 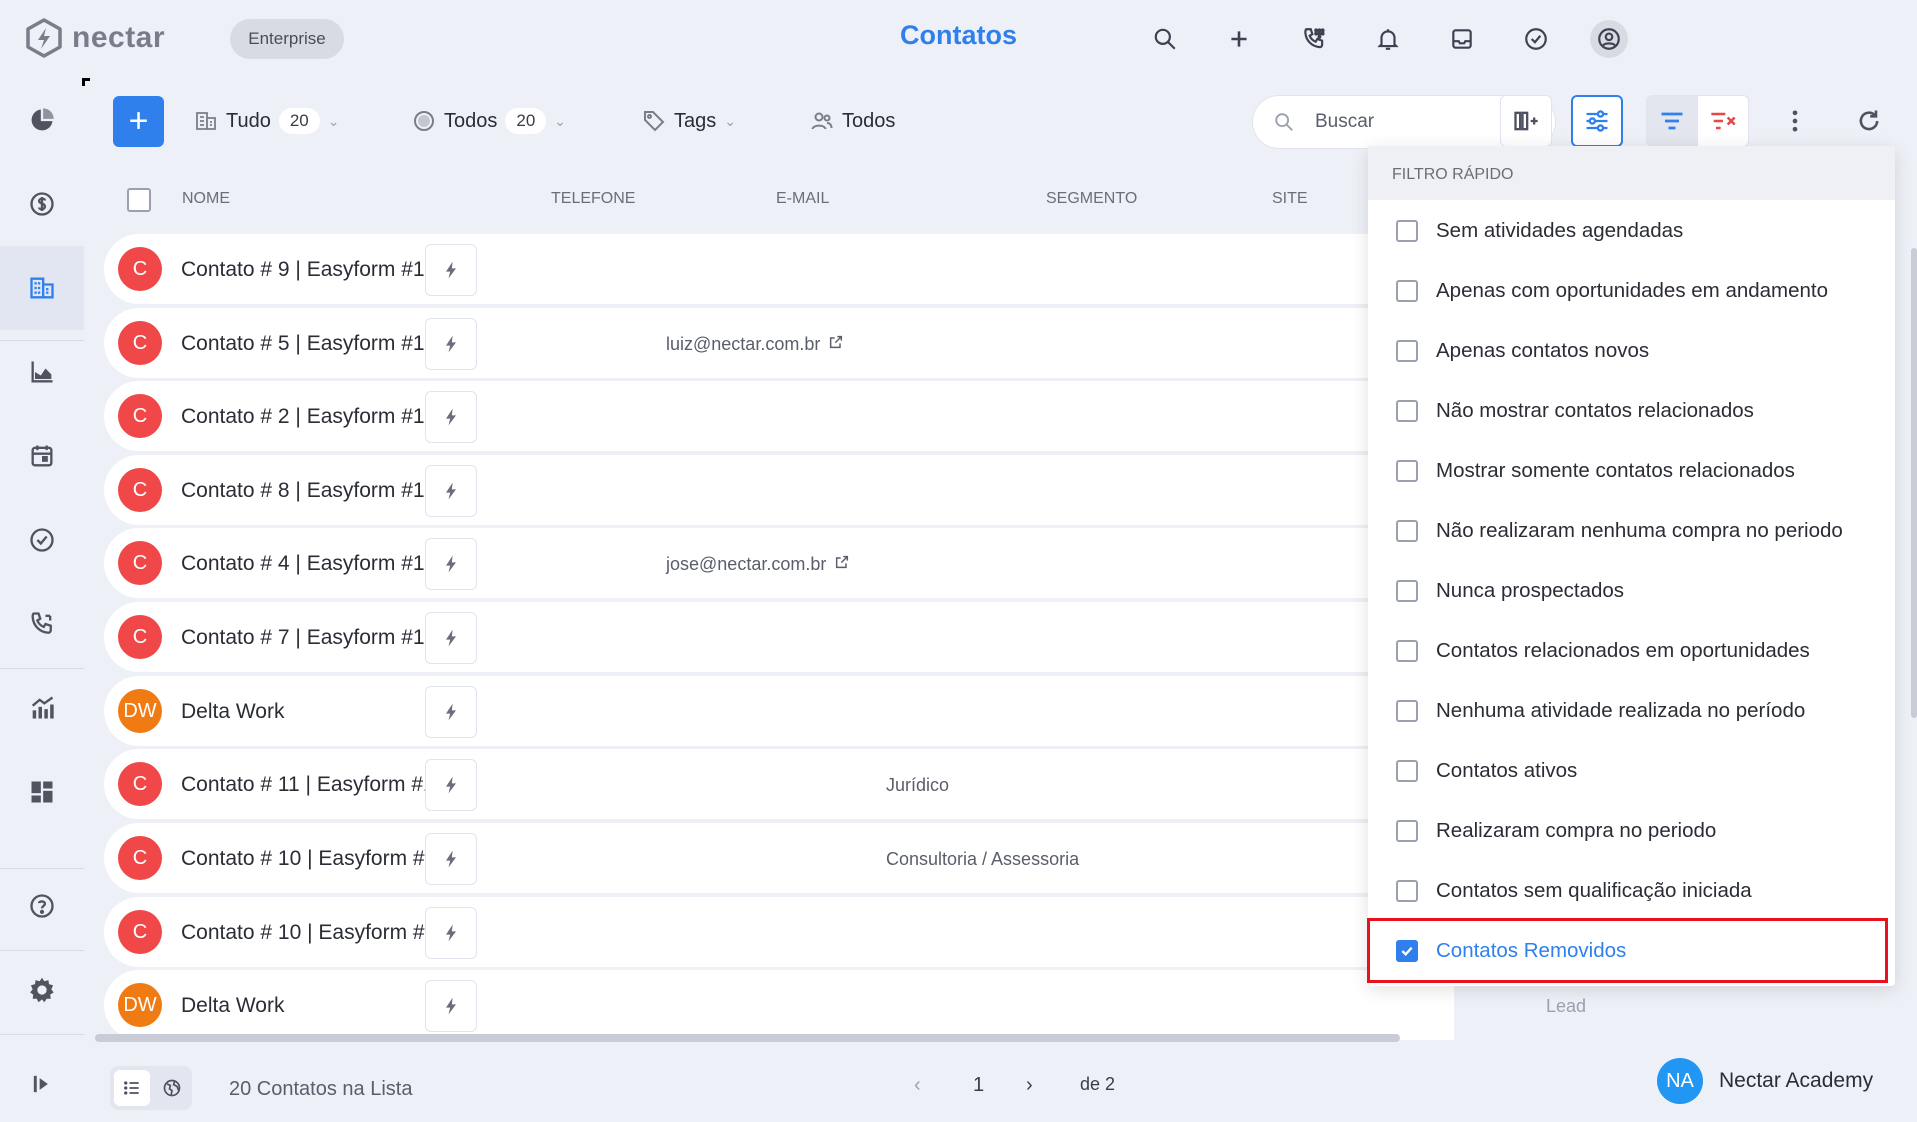 I want to click on search-input, so click(x=1415, y=122).